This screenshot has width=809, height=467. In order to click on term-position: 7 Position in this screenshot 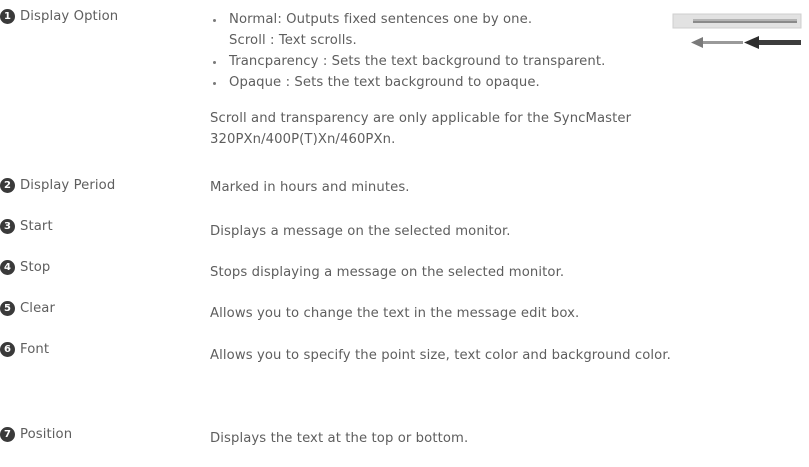, I will do `click(36, 434)`.